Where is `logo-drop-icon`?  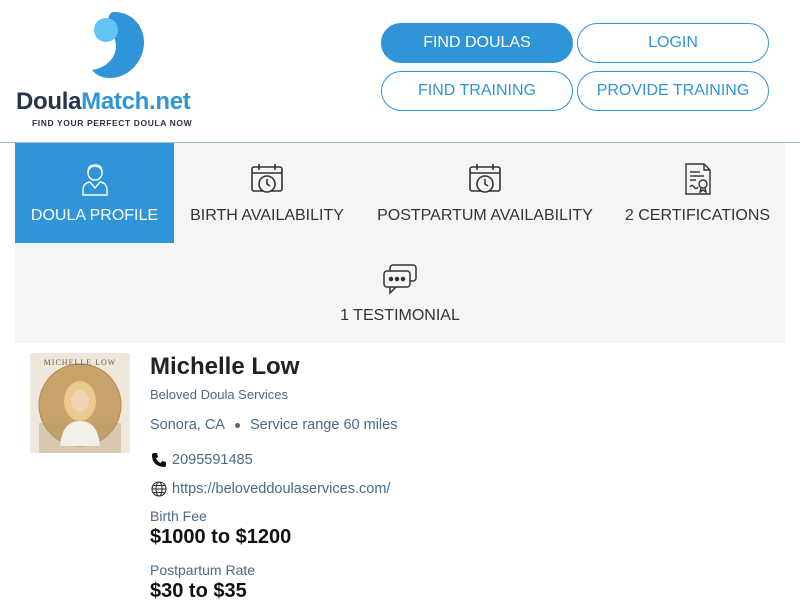
logo-drop-icon is located at coordinates (118, 45).